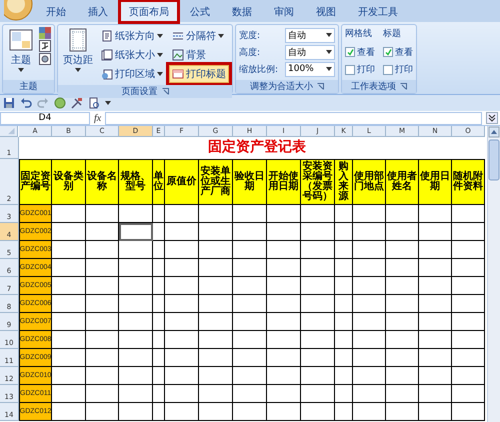 This screenshot has width=500, height=422. What do you see at coordinates (56, 11) in the screenshot?
I see `ribbon-tab: 开始` at bounding box center [56, 11].